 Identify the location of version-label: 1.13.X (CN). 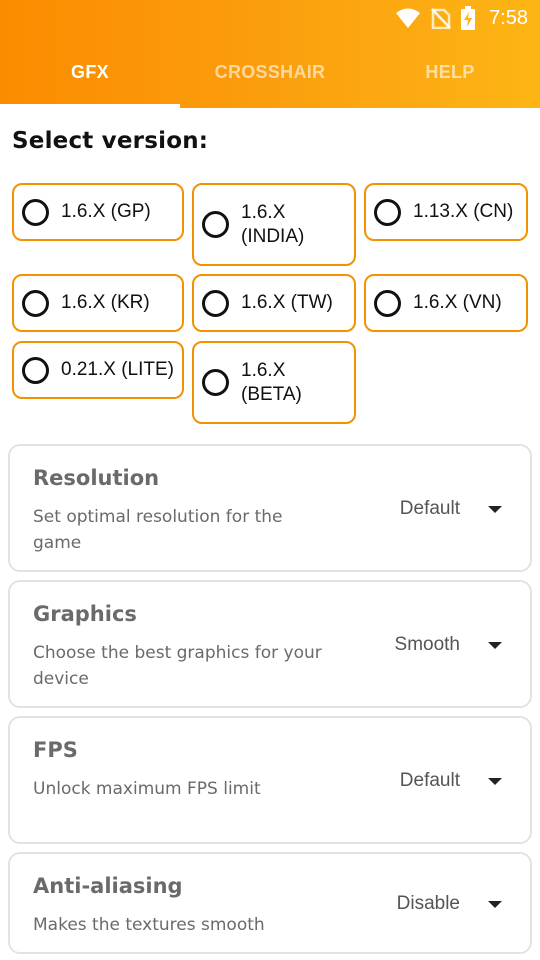
(463, 211).